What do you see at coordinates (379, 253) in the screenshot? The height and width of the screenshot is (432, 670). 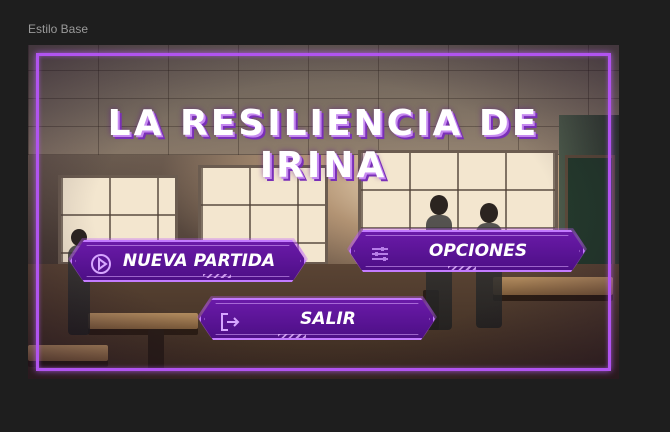 I see `sliders-icon` at bounding box center [379, 253].